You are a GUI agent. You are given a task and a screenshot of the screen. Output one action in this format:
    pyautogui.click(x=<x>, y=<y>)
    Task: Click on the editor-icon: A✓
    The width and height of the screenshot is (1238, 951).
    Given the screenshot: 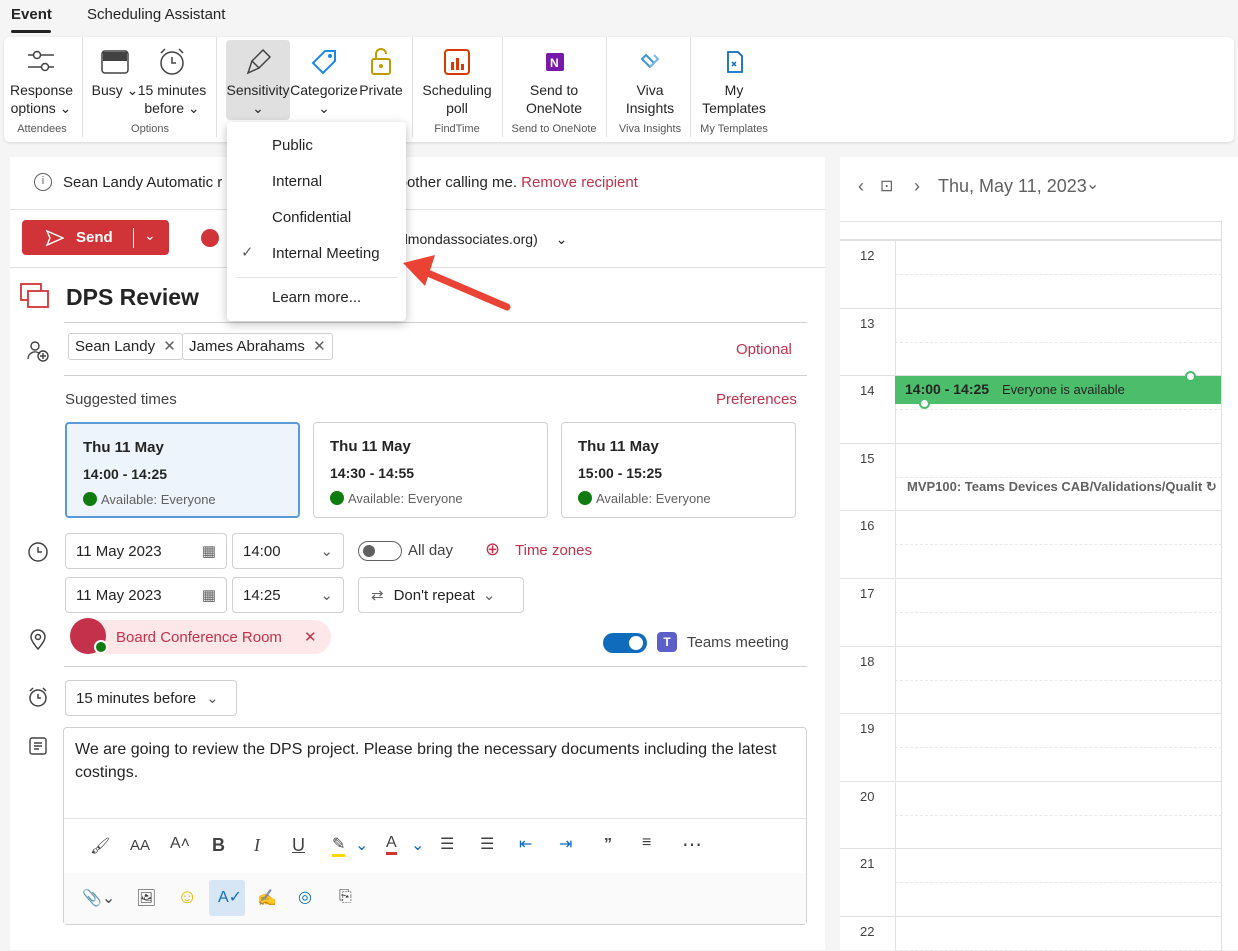 What is the action you would take?
    pyautogui.click(x=230, y=897)
    